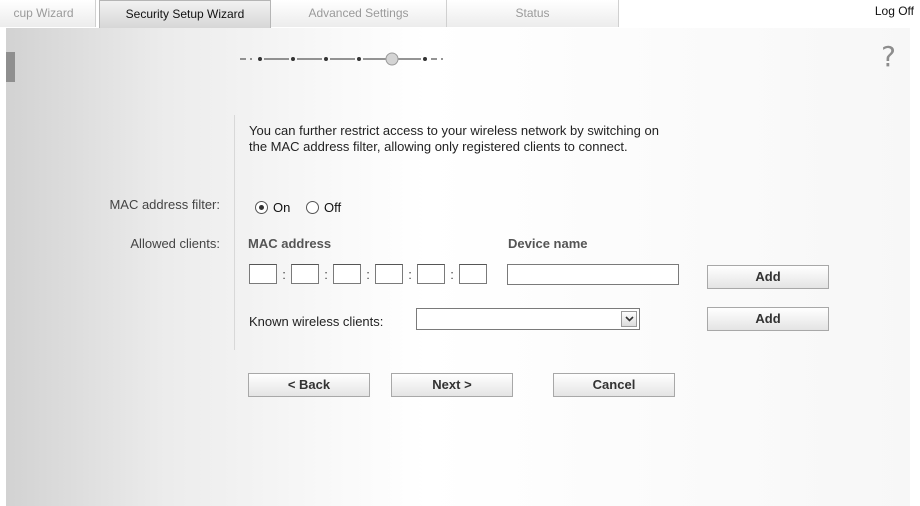  What do you see at coordinates (528, 319) in the screenshot?
I see `known-clients-select` at bounding box center [528, 319].